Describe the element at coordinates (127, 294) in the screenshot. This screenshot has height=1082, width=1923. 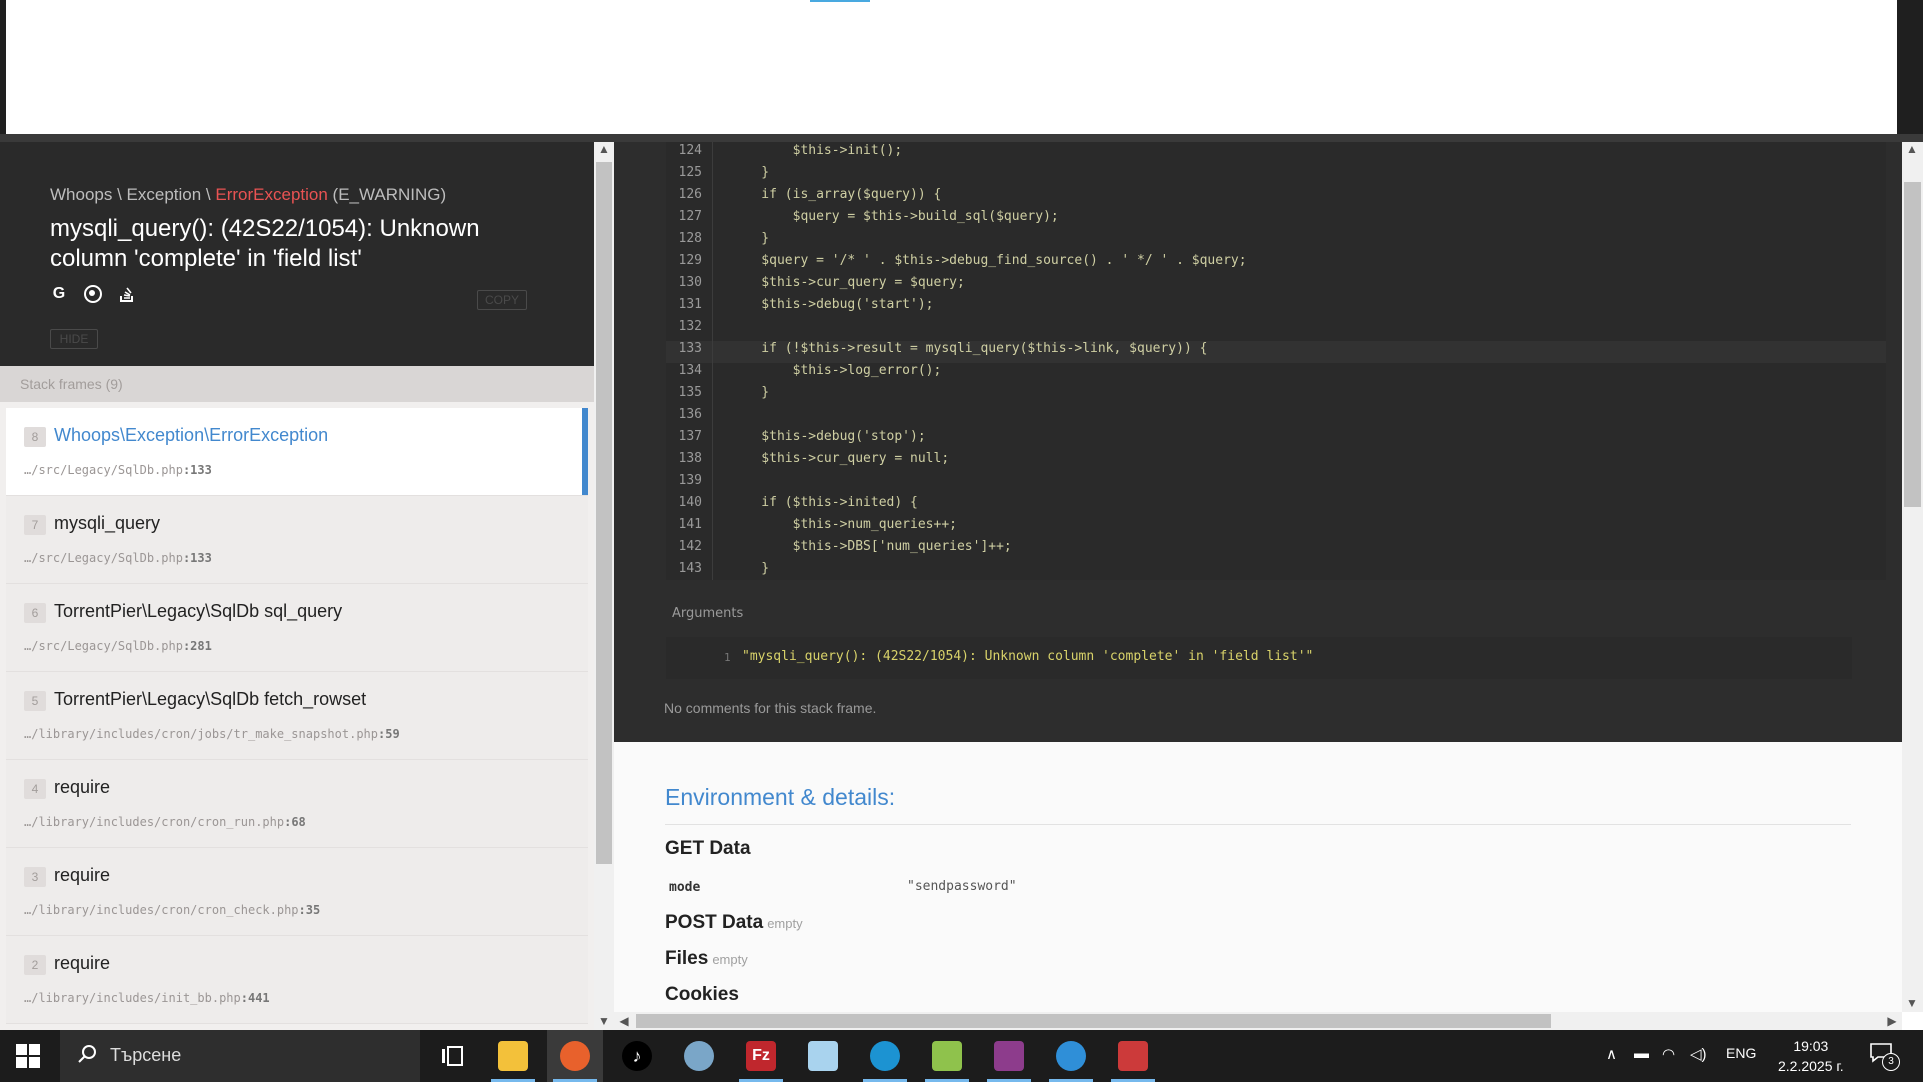
I see `stackoverflow-icon` at that location.